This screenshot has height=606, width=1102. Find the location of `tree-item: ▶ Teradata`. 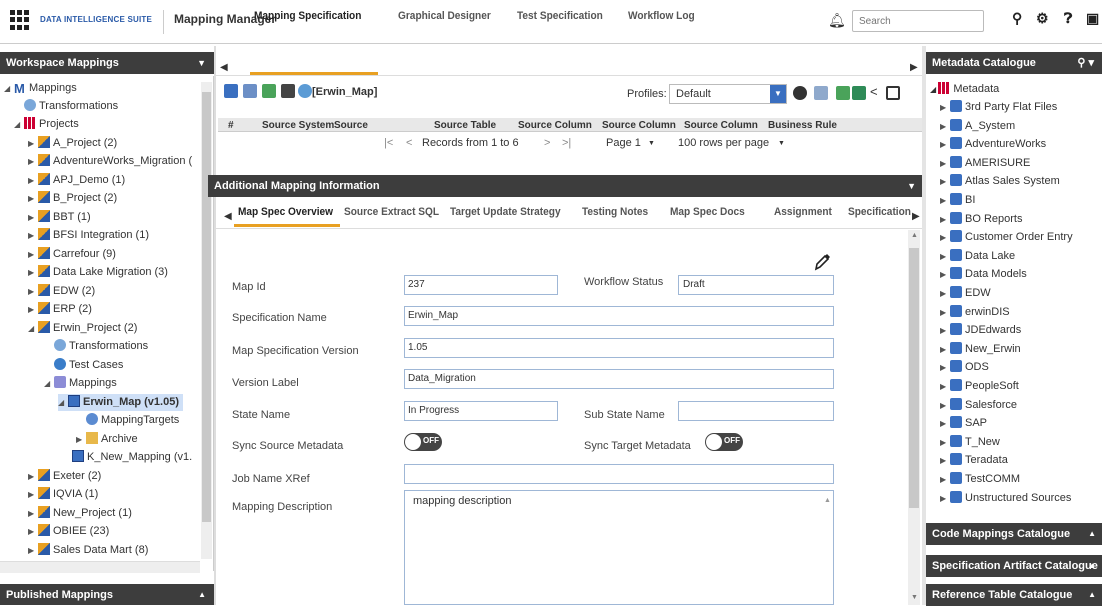

tree-item: ▶ Teradata is located at coordinates (974, 460).